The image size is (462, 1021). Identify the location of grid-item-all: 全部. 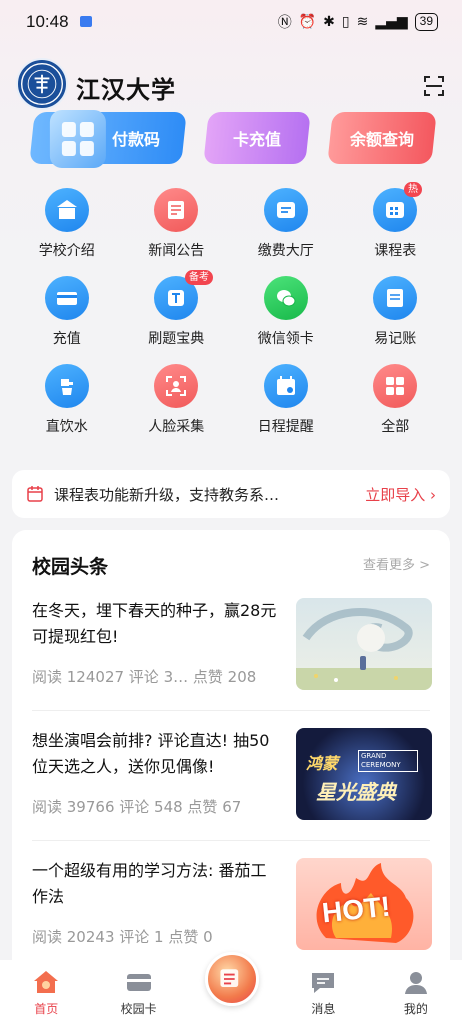
(396, 400).